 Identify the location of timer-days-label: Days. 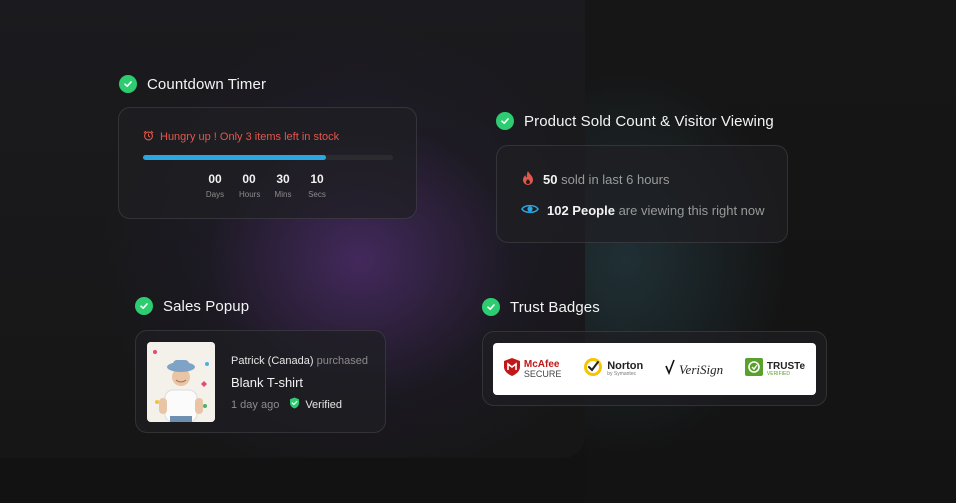
(215, 194).